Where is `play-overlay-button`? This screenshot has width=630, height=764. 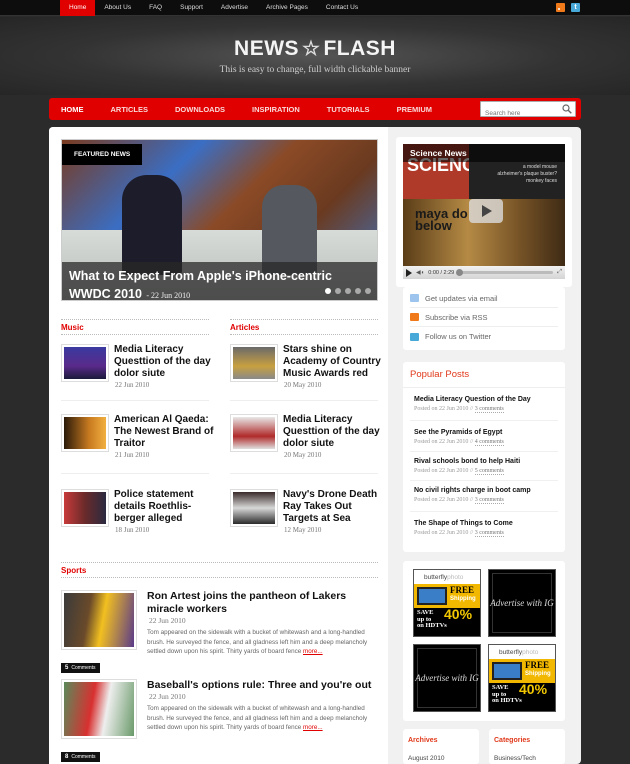 play-overlay-button is located at coordinates (486, 211).